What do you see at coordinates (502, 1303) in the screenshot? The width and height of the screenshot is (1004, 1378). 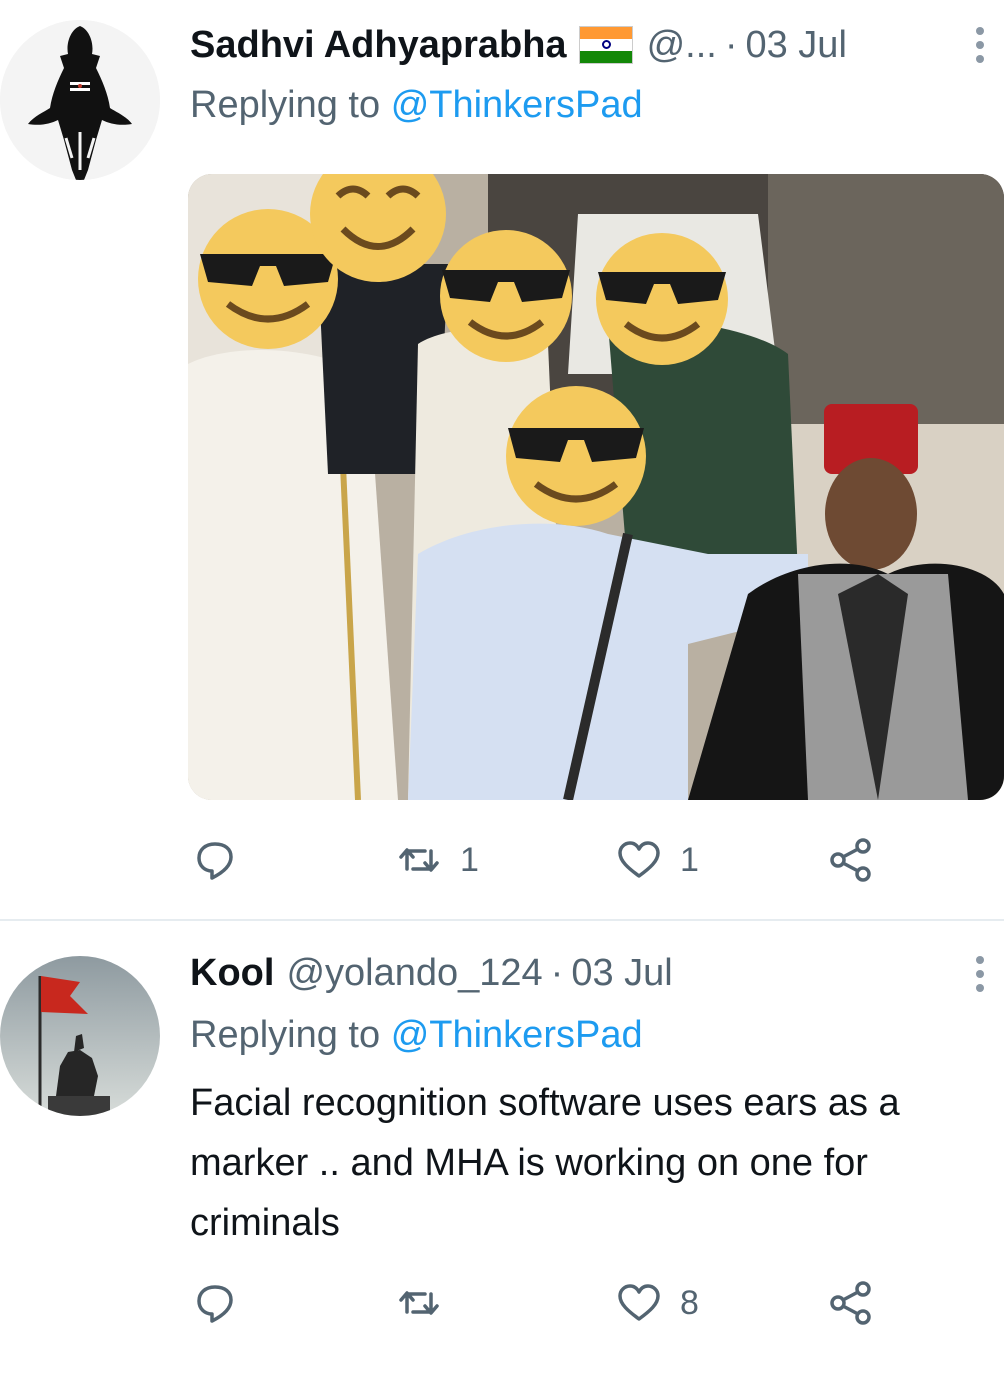 I see `tweet-actions: 8` at bounding box center [502, 1303].